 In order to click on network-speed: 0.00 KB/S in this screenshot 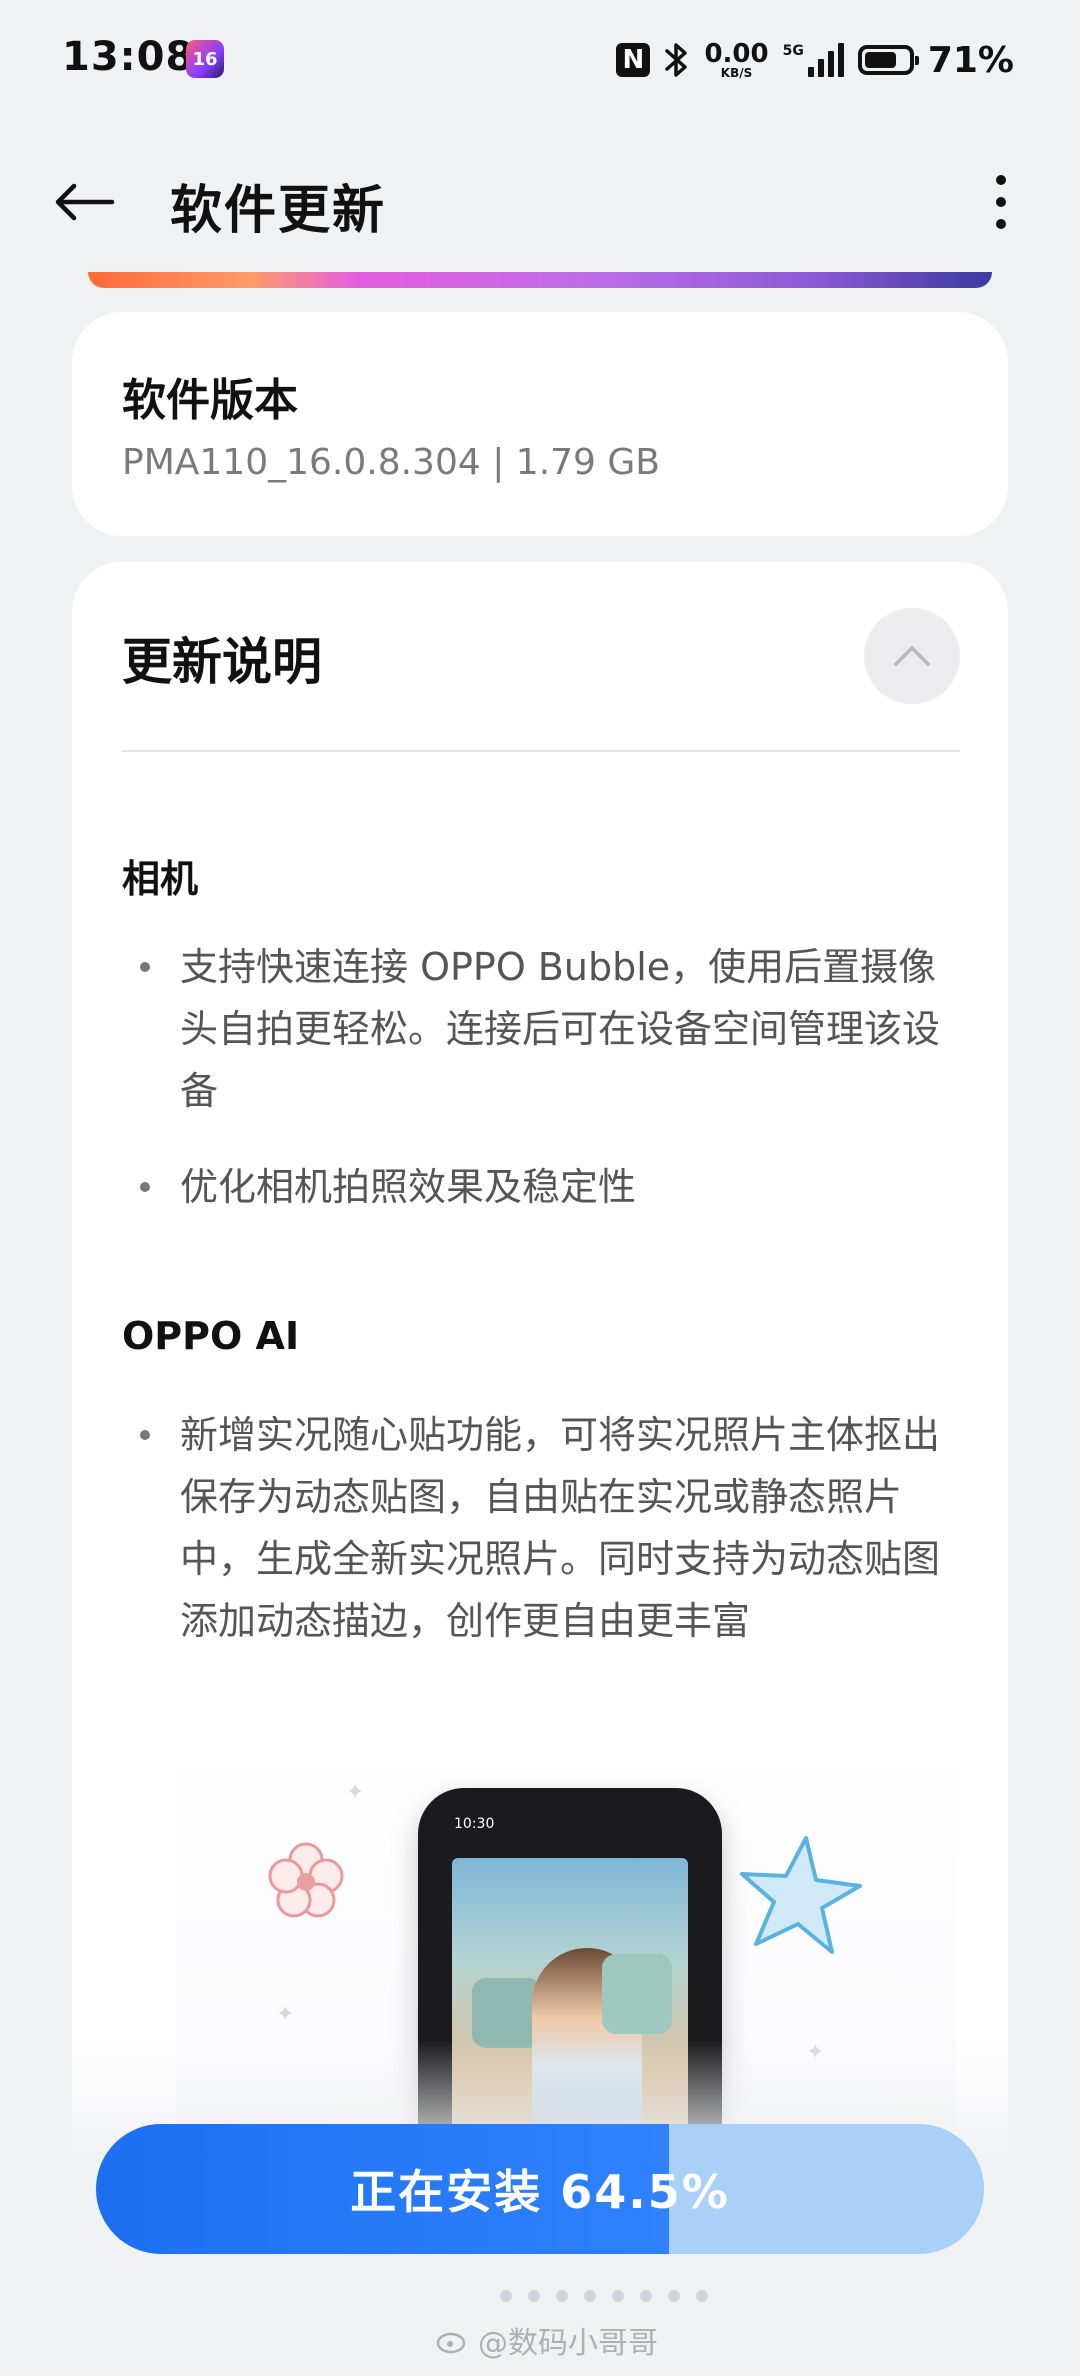, I will do `click(736, 60)`.